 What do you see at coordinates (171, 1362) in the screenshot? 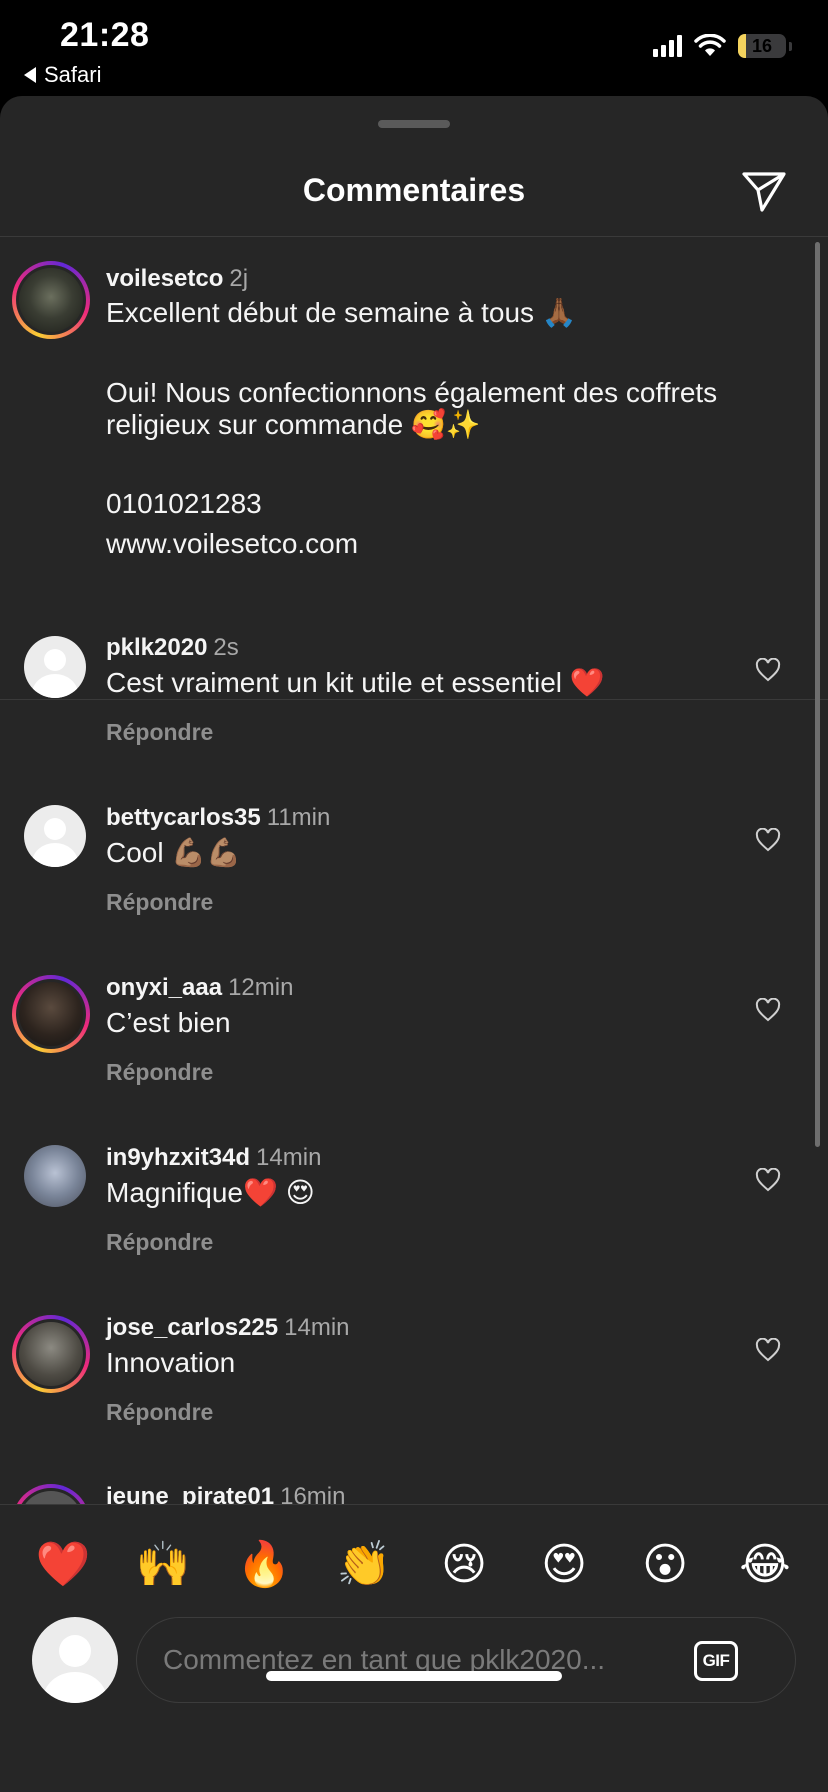
I see `comment-text: Innovation` at bounding box center [171, 1362].